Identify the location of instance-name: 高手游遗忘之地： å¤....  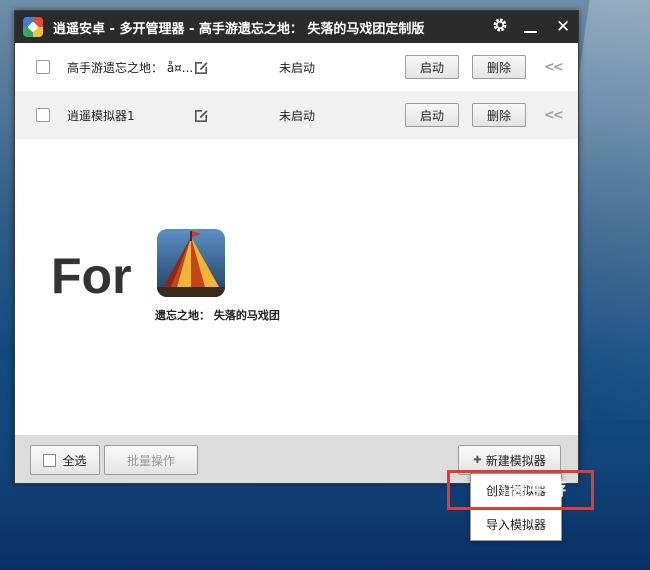
(130, 67).